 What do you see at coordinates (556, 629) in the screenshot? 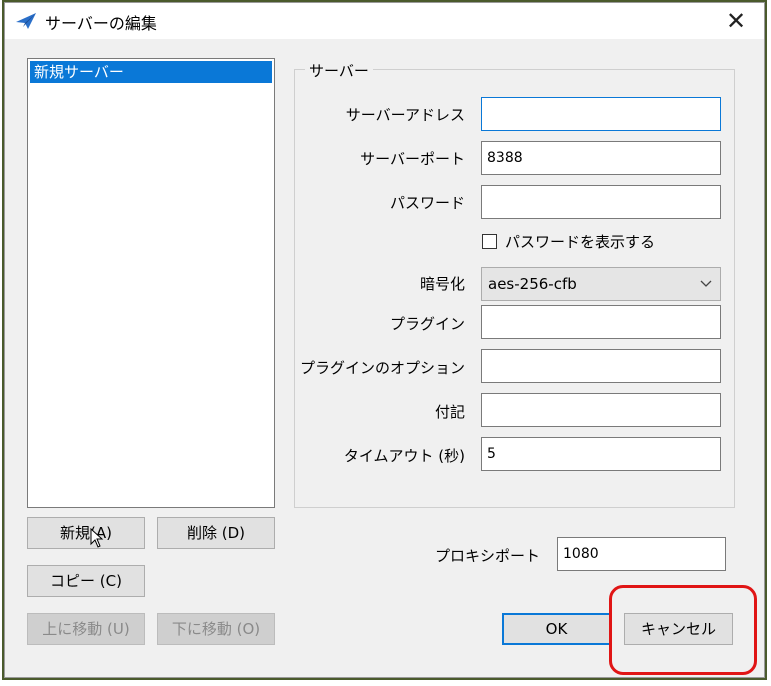
I see `ok-button: OK` at bounding box center [556, 629].